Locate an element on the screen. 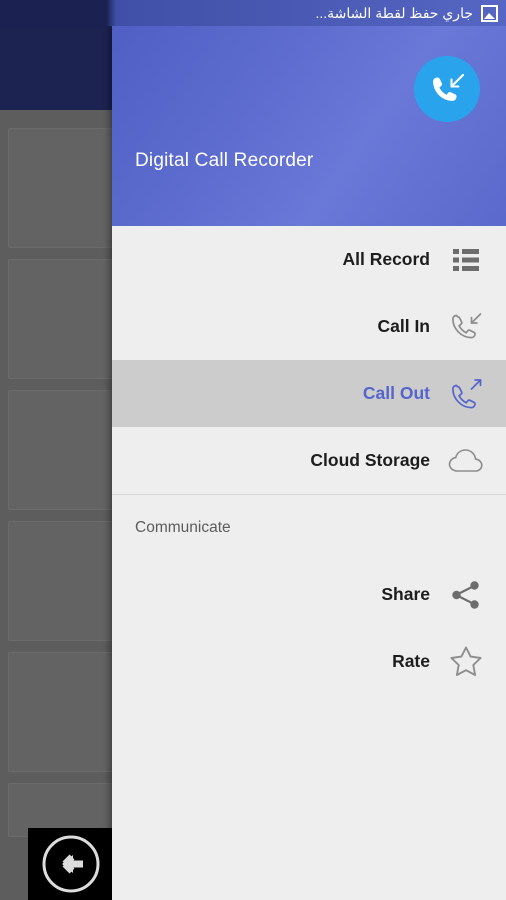  drawer-item-label: Rate is located at coordinates (411, 661).